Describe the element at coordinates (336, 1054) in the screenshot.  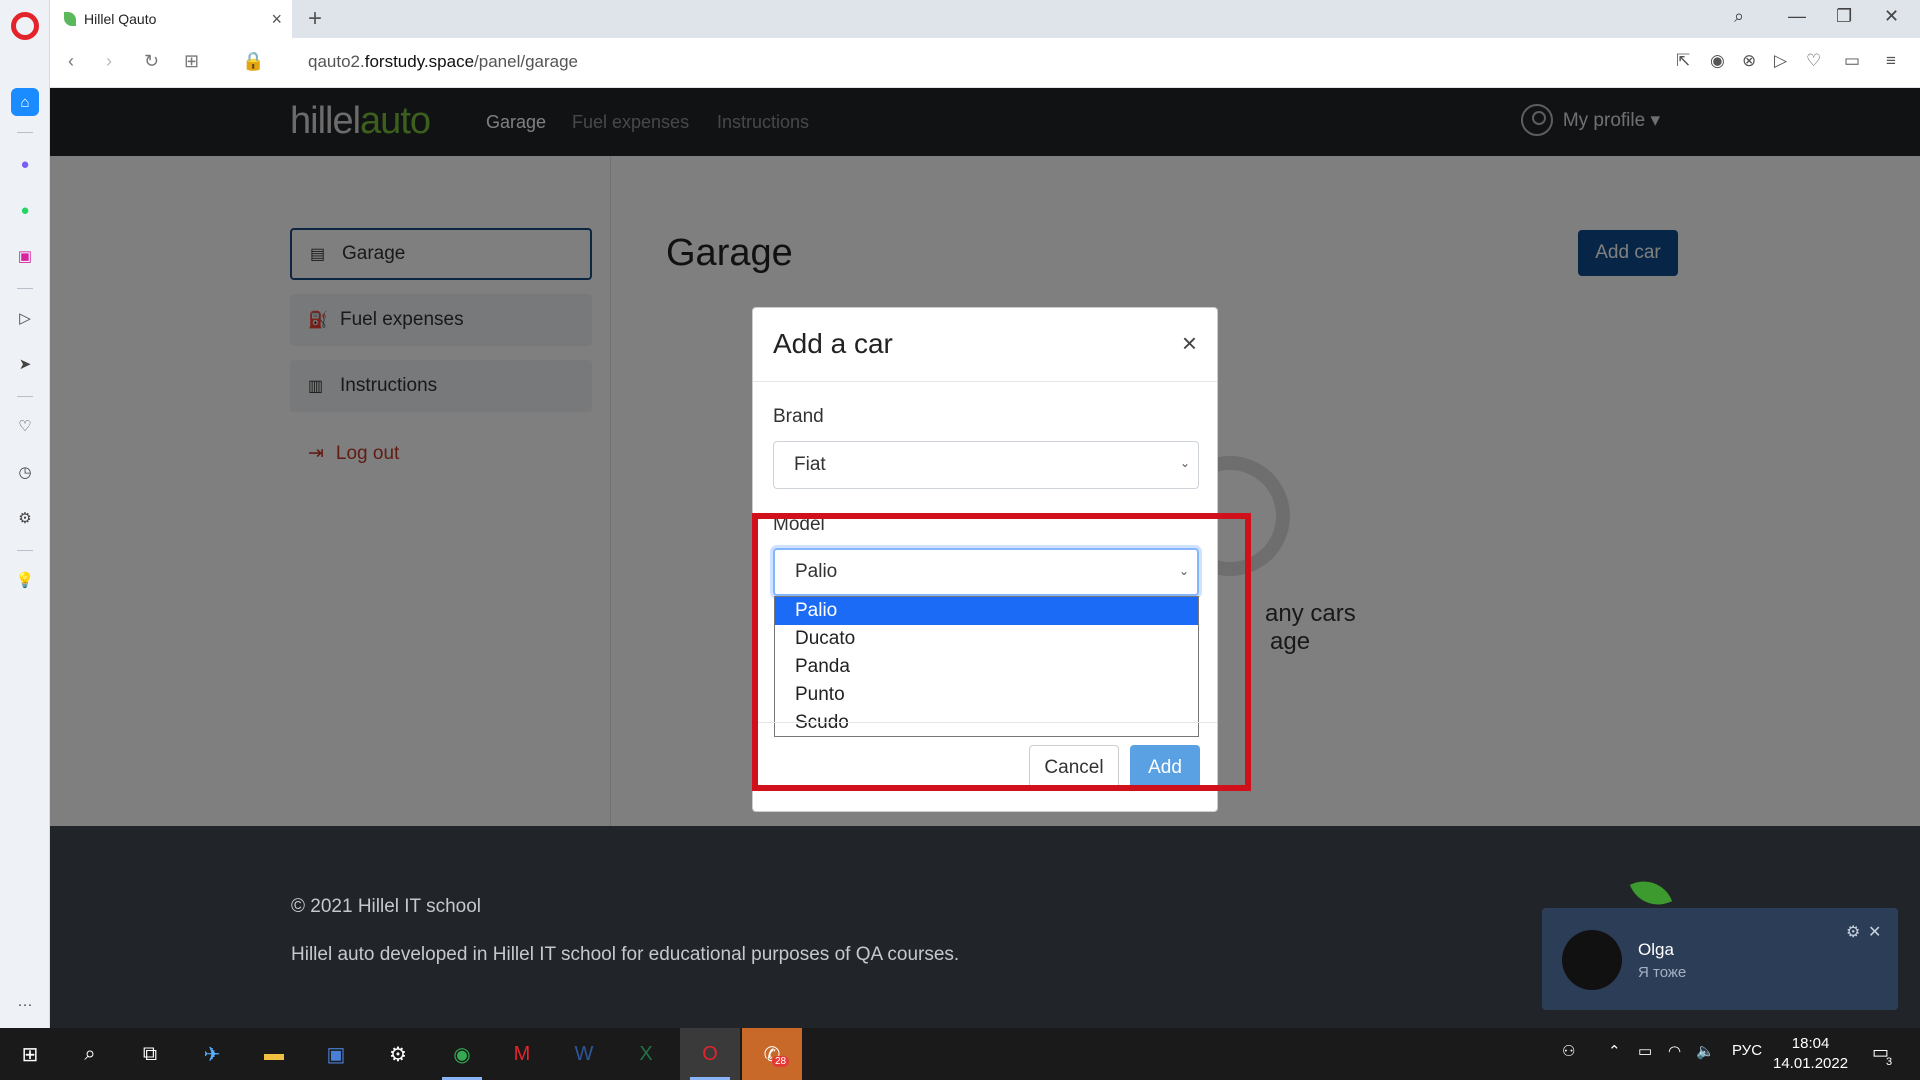
I see `save-app-icon: ▣` at that location.